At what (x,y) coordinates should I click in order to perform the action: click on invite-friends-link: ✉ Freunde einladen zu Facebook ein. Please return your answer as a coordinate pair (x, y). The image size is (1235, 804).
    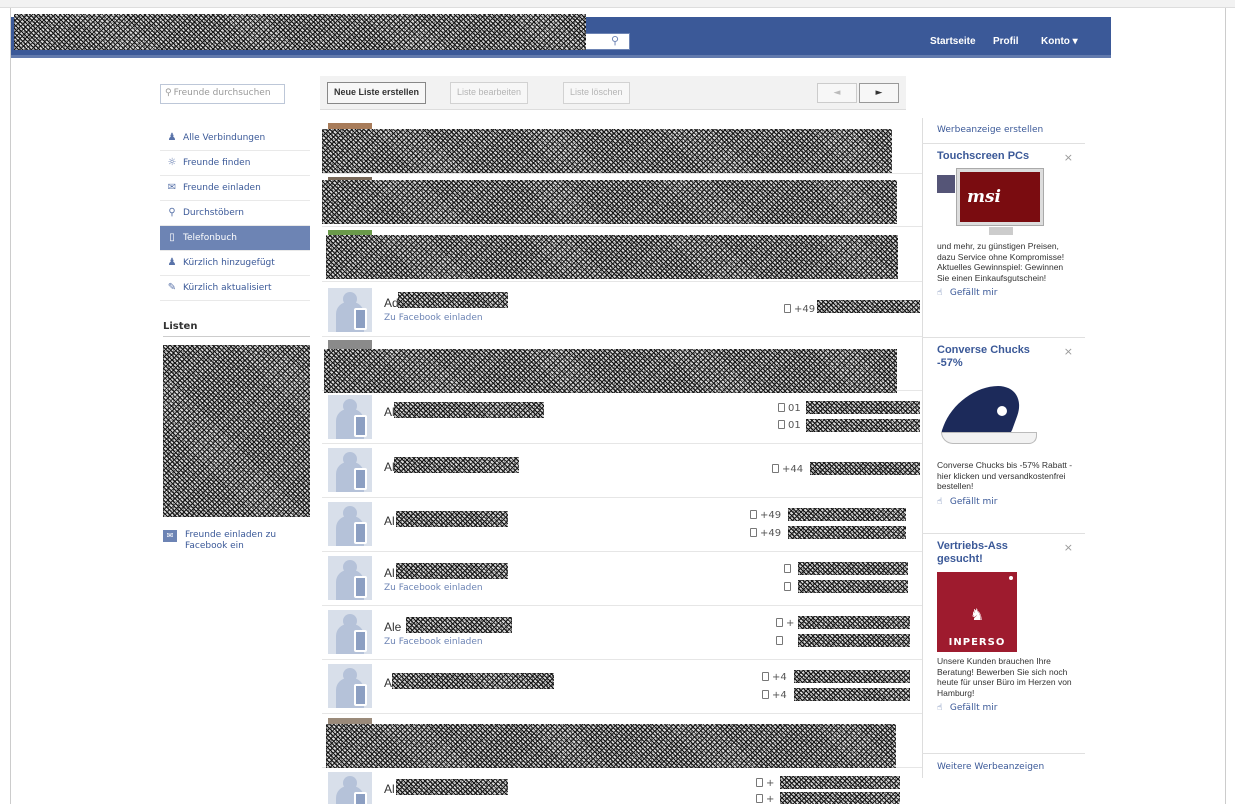
    Looking at the image, I should click on (238, 541).